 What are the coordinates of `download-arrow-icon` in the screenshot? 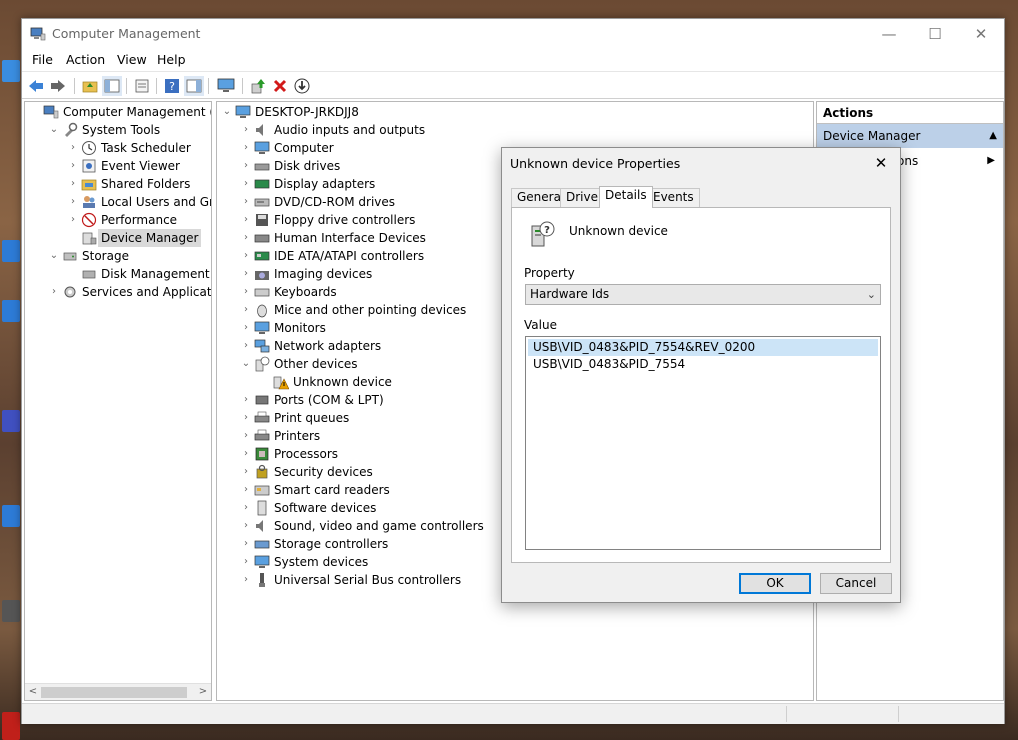 It's located at (302, 86).